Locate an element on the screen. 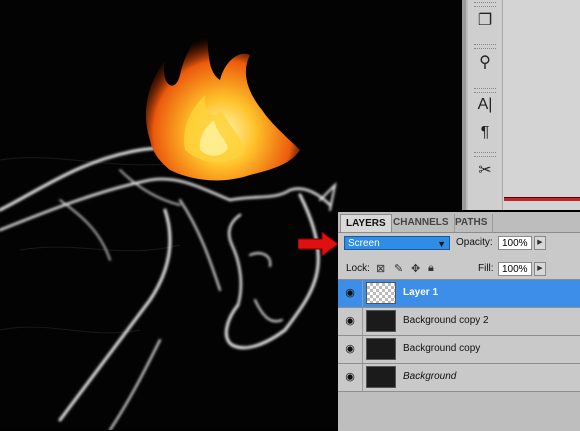 The height and width of the screenshot is (431, 580). layer-row: ◉ Background is located at coordinates (459, 378).